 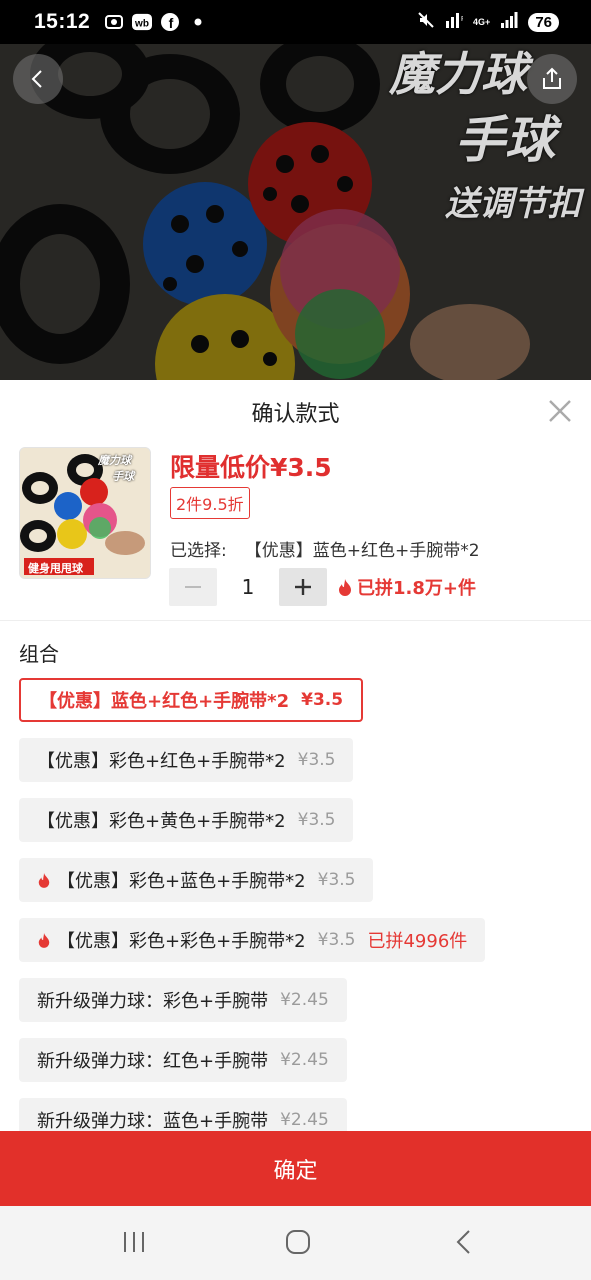 What do you see at coordinates (482, 21) in the screenshot?
I see `4g-icon: 4G+` at bounding box center [482, 21].